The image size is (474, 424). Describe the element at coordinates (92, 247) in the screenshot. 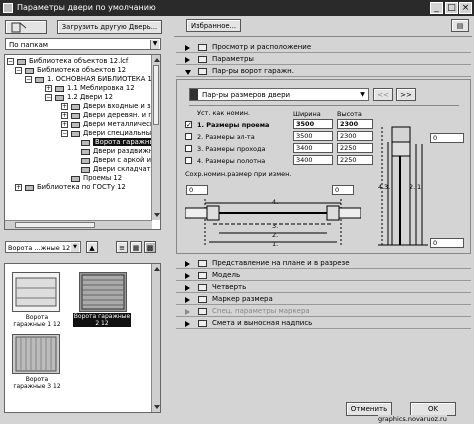

I see `folder-up-button: ▲` at that location.